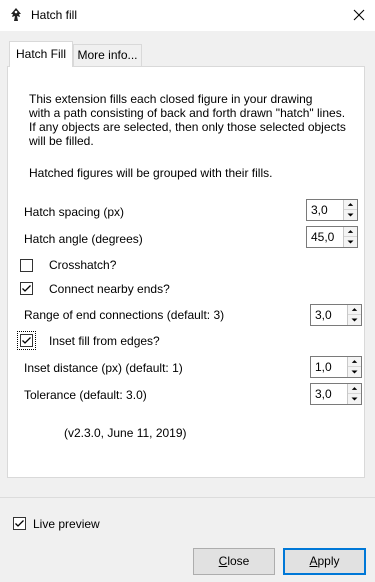 This screenshot has height=582, width=375. I want to click on title-bar: Hatch fill, so click(187, 15).